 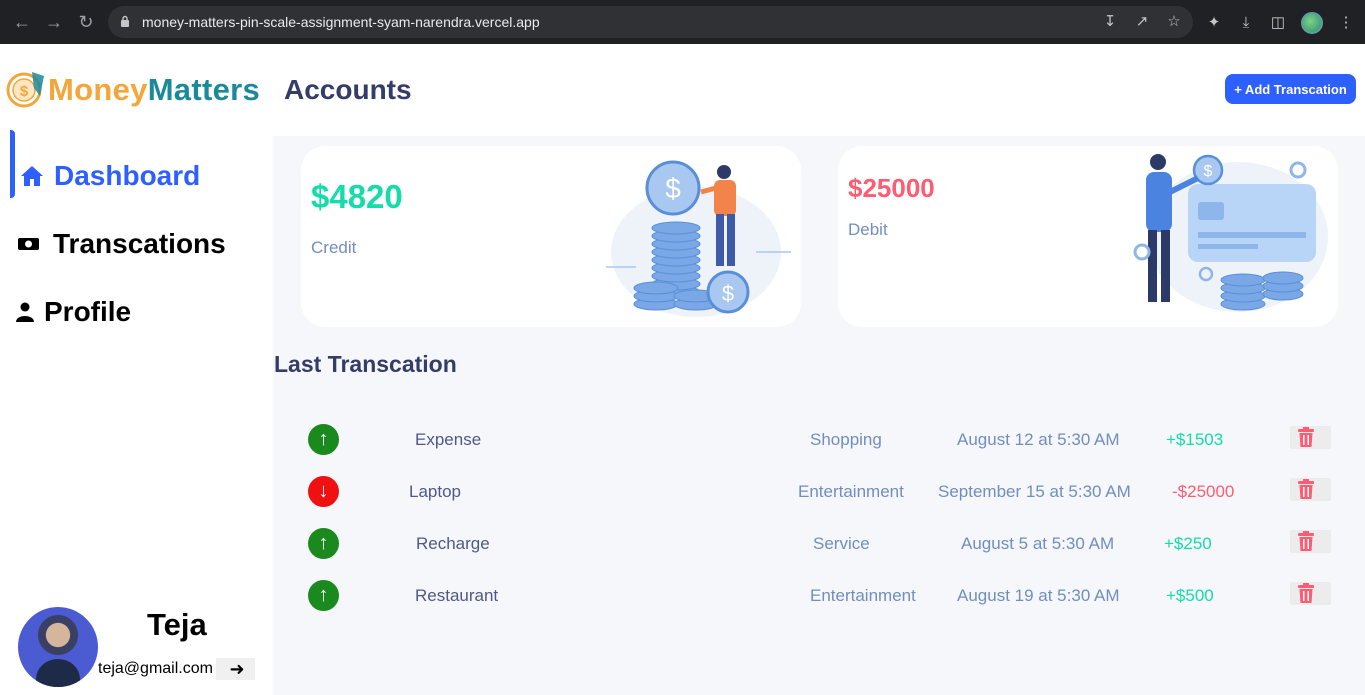 I want to click on debit-illustration: $, so click(x=1230, y=233).